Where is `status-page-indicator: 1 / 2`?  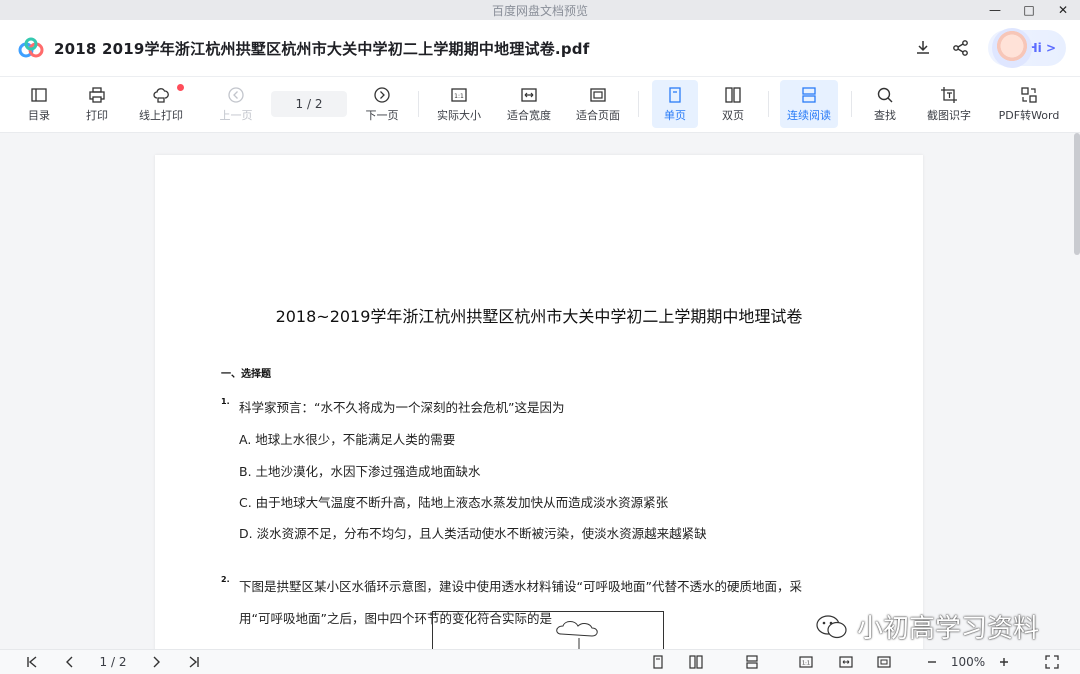
status-page-indicator: 1 / 2 is located at coordinates (113, 662).